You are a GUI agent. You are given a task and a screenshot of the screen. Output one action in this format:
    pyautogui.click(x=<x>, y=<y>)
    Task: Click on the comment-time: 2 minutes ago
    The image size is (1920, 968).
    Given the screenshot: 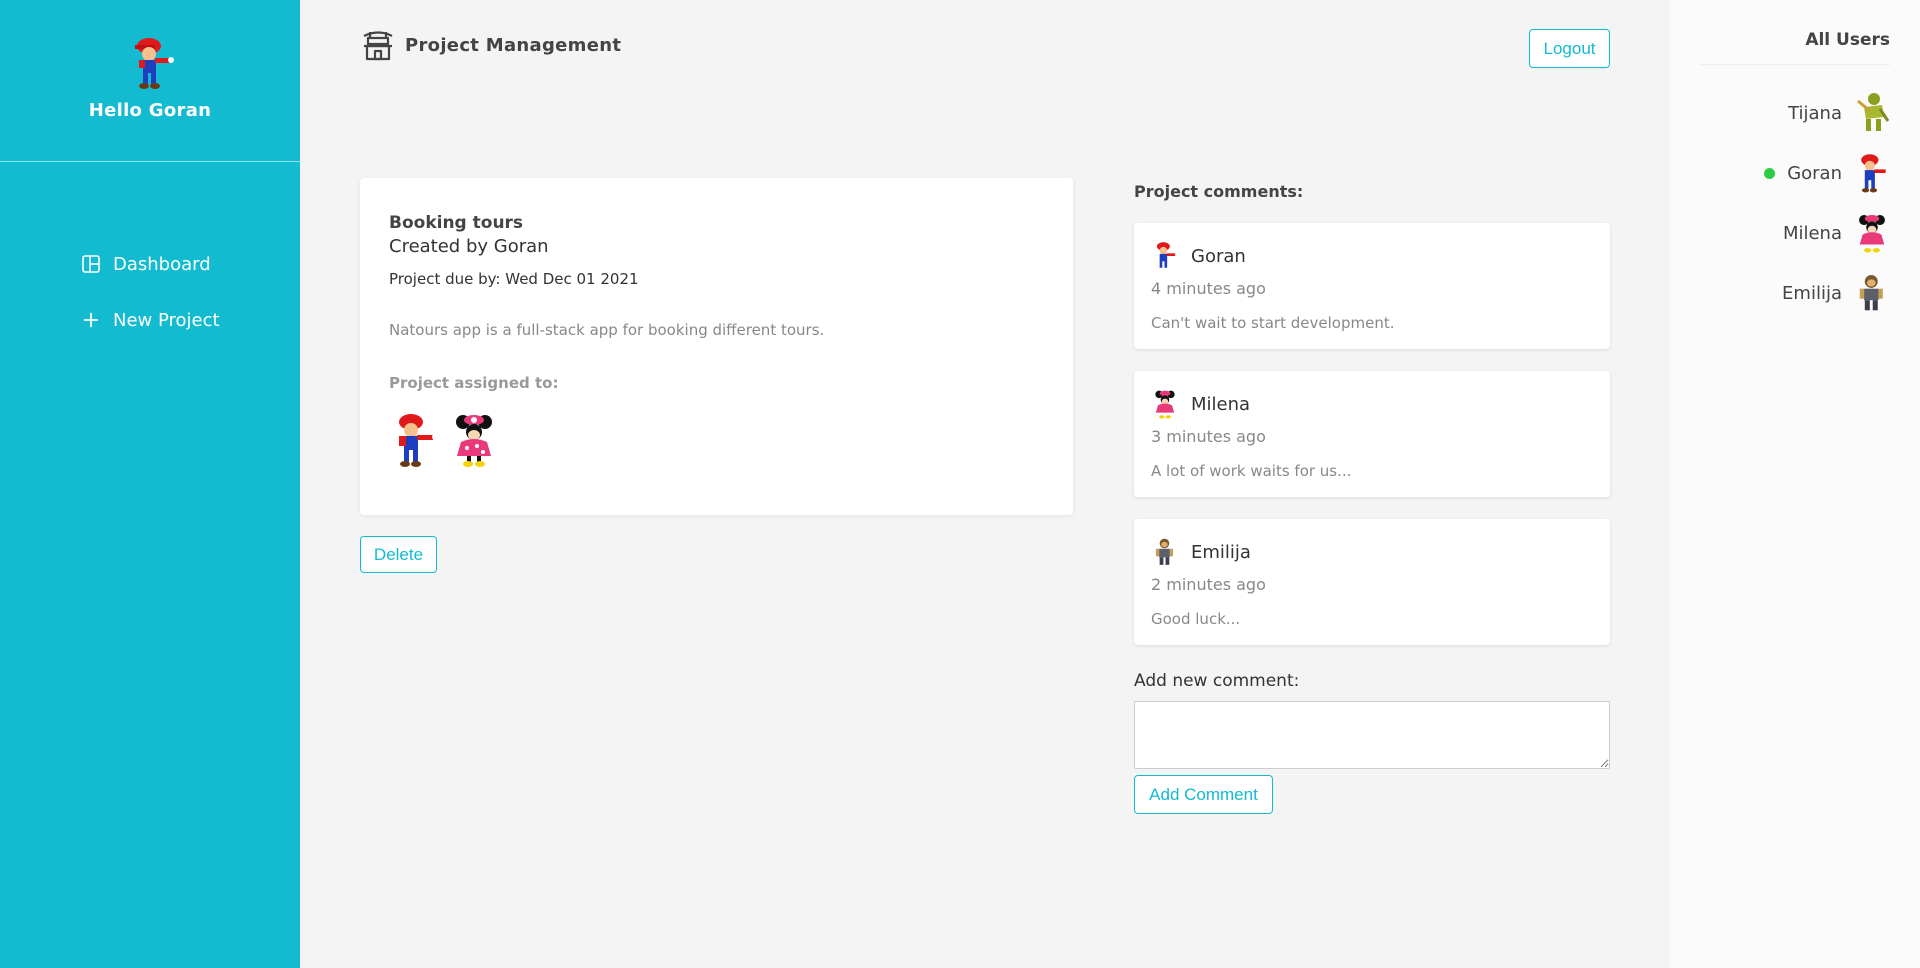 What is the action you would take?
    pyautogui.click(x=1208, y=584)
    